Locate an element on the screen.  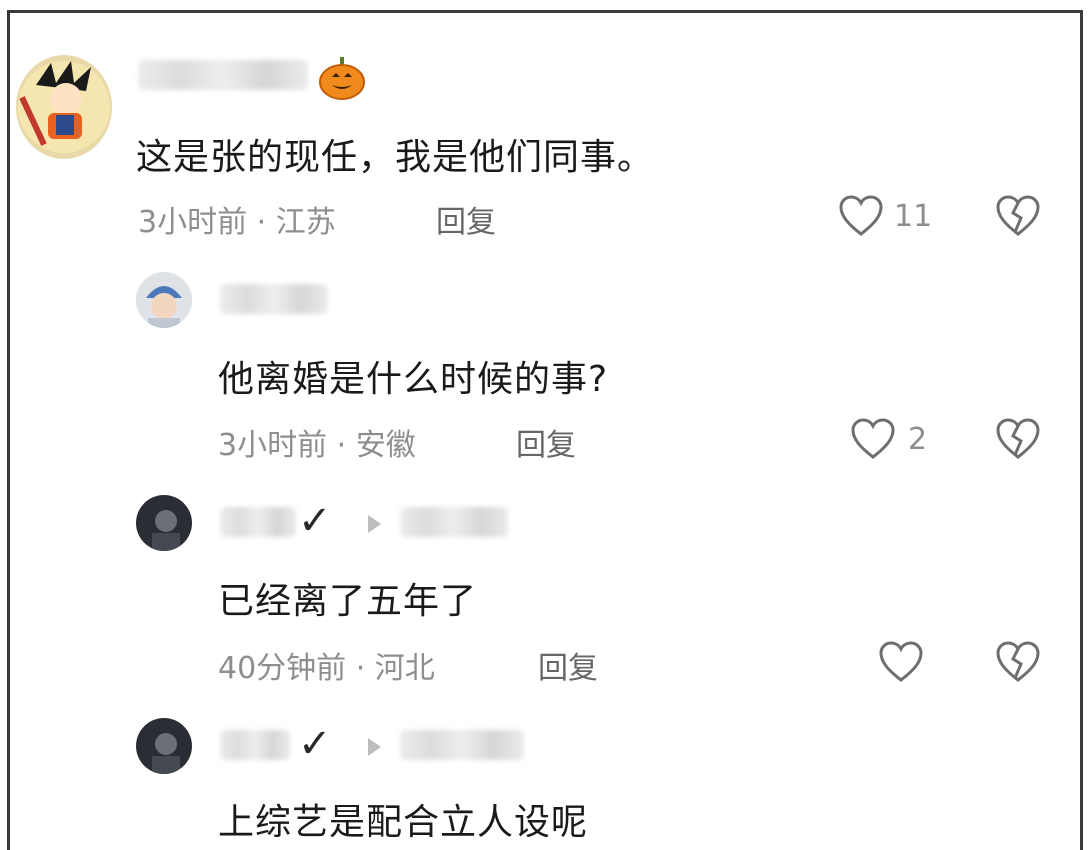
comment-text: 已经离了五年了 is located at coordinates (348, 601).